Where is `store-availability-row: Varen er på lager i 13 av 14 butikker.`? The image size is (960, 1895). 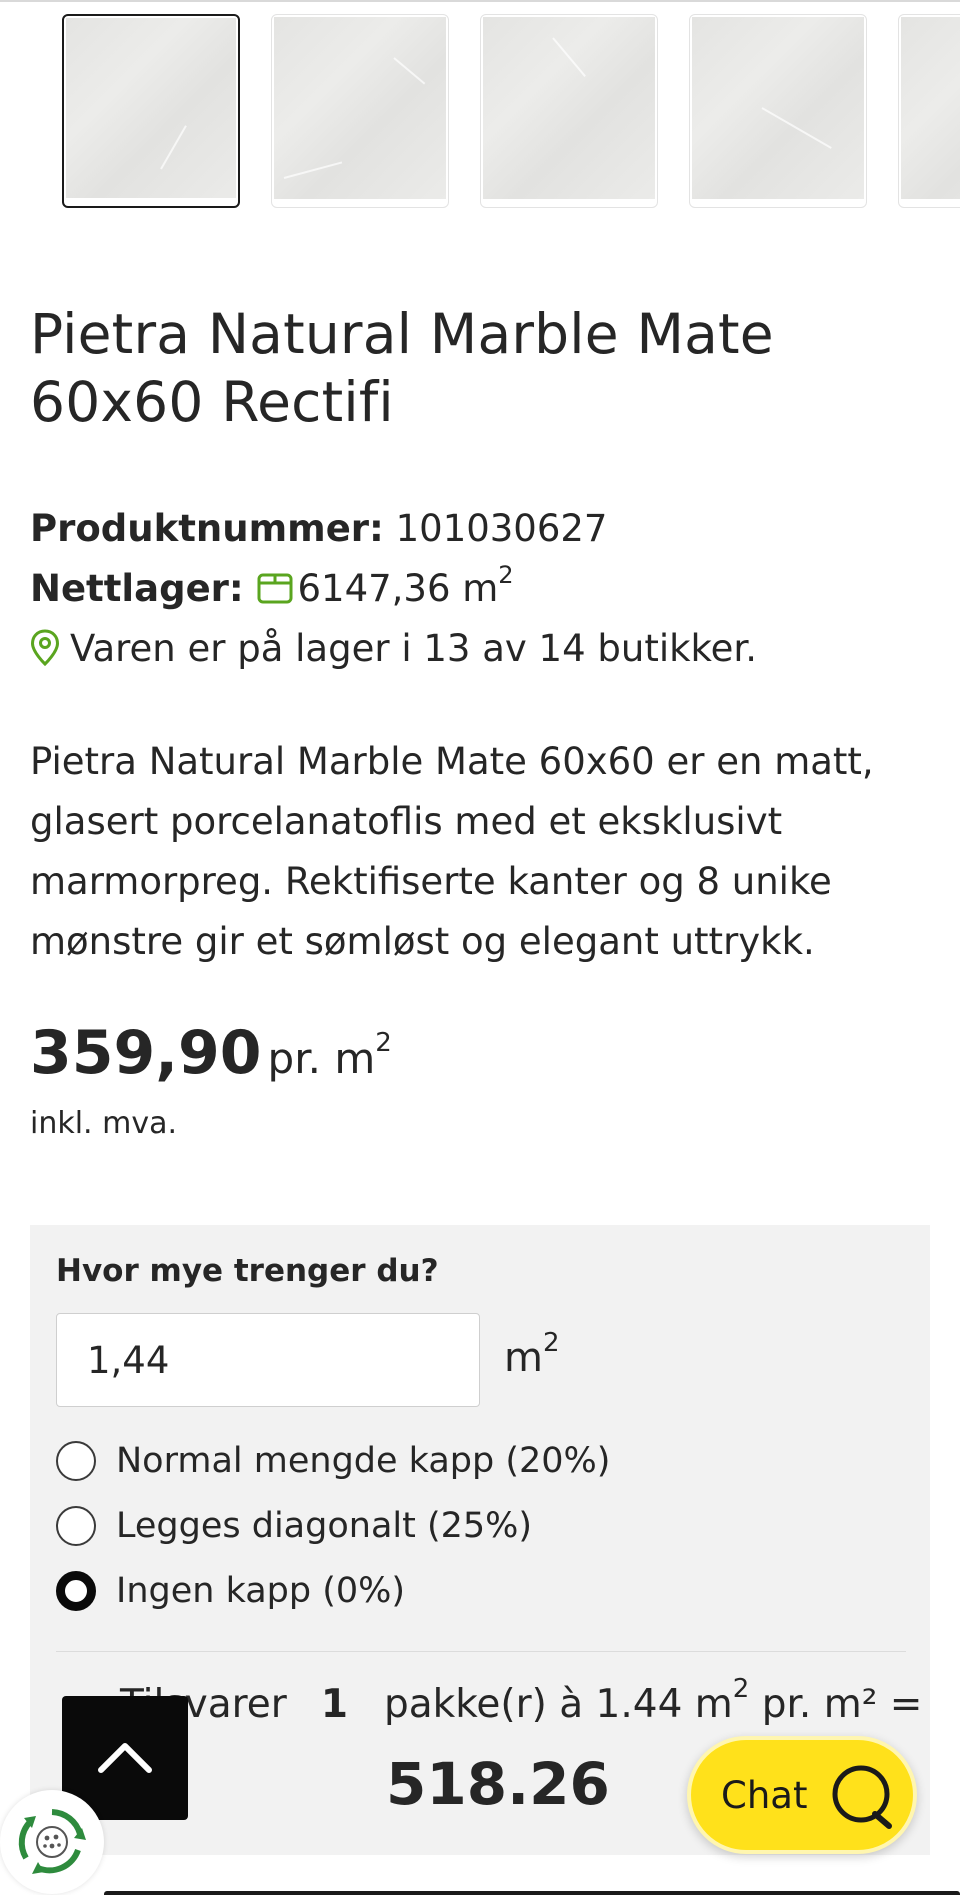 store-availability-row: Varen er på lager i 13 av 14 butikker. is located at coordinates (393, 649).